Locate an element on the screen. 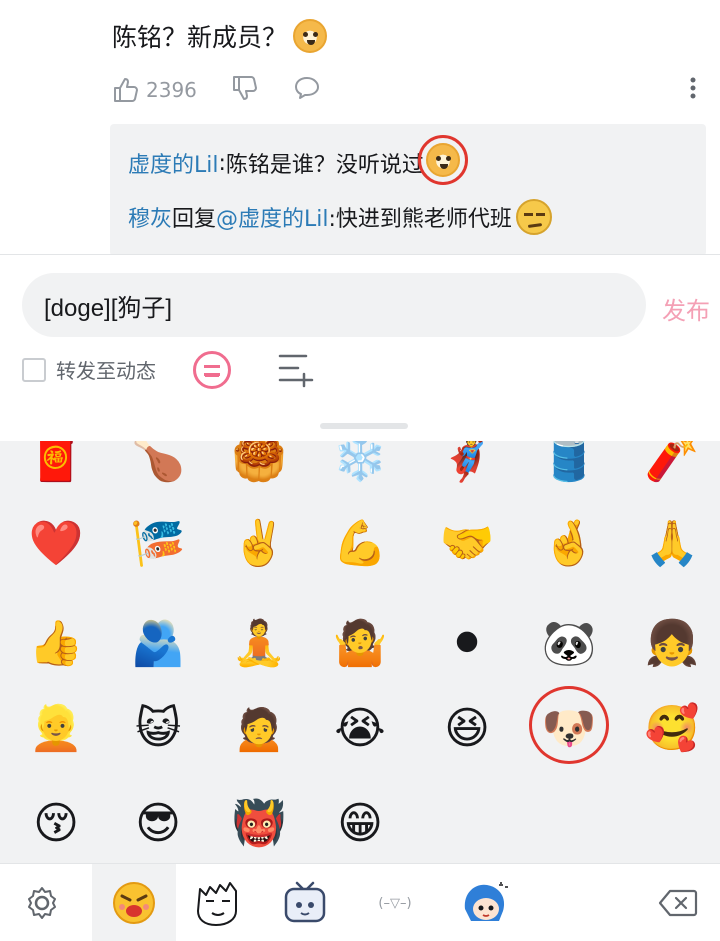 This screenshot has width=720, height=941. victory-hand-emoji: ✌️ is located at coordinates (259, 544).